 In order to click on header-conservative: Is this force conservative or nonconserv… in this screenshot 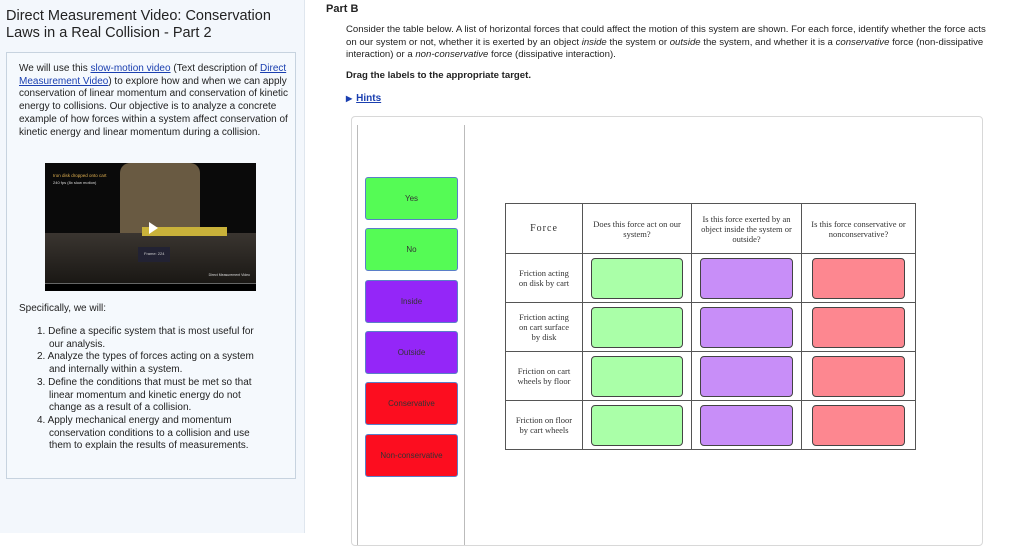, I will do `click(858, 228)`.